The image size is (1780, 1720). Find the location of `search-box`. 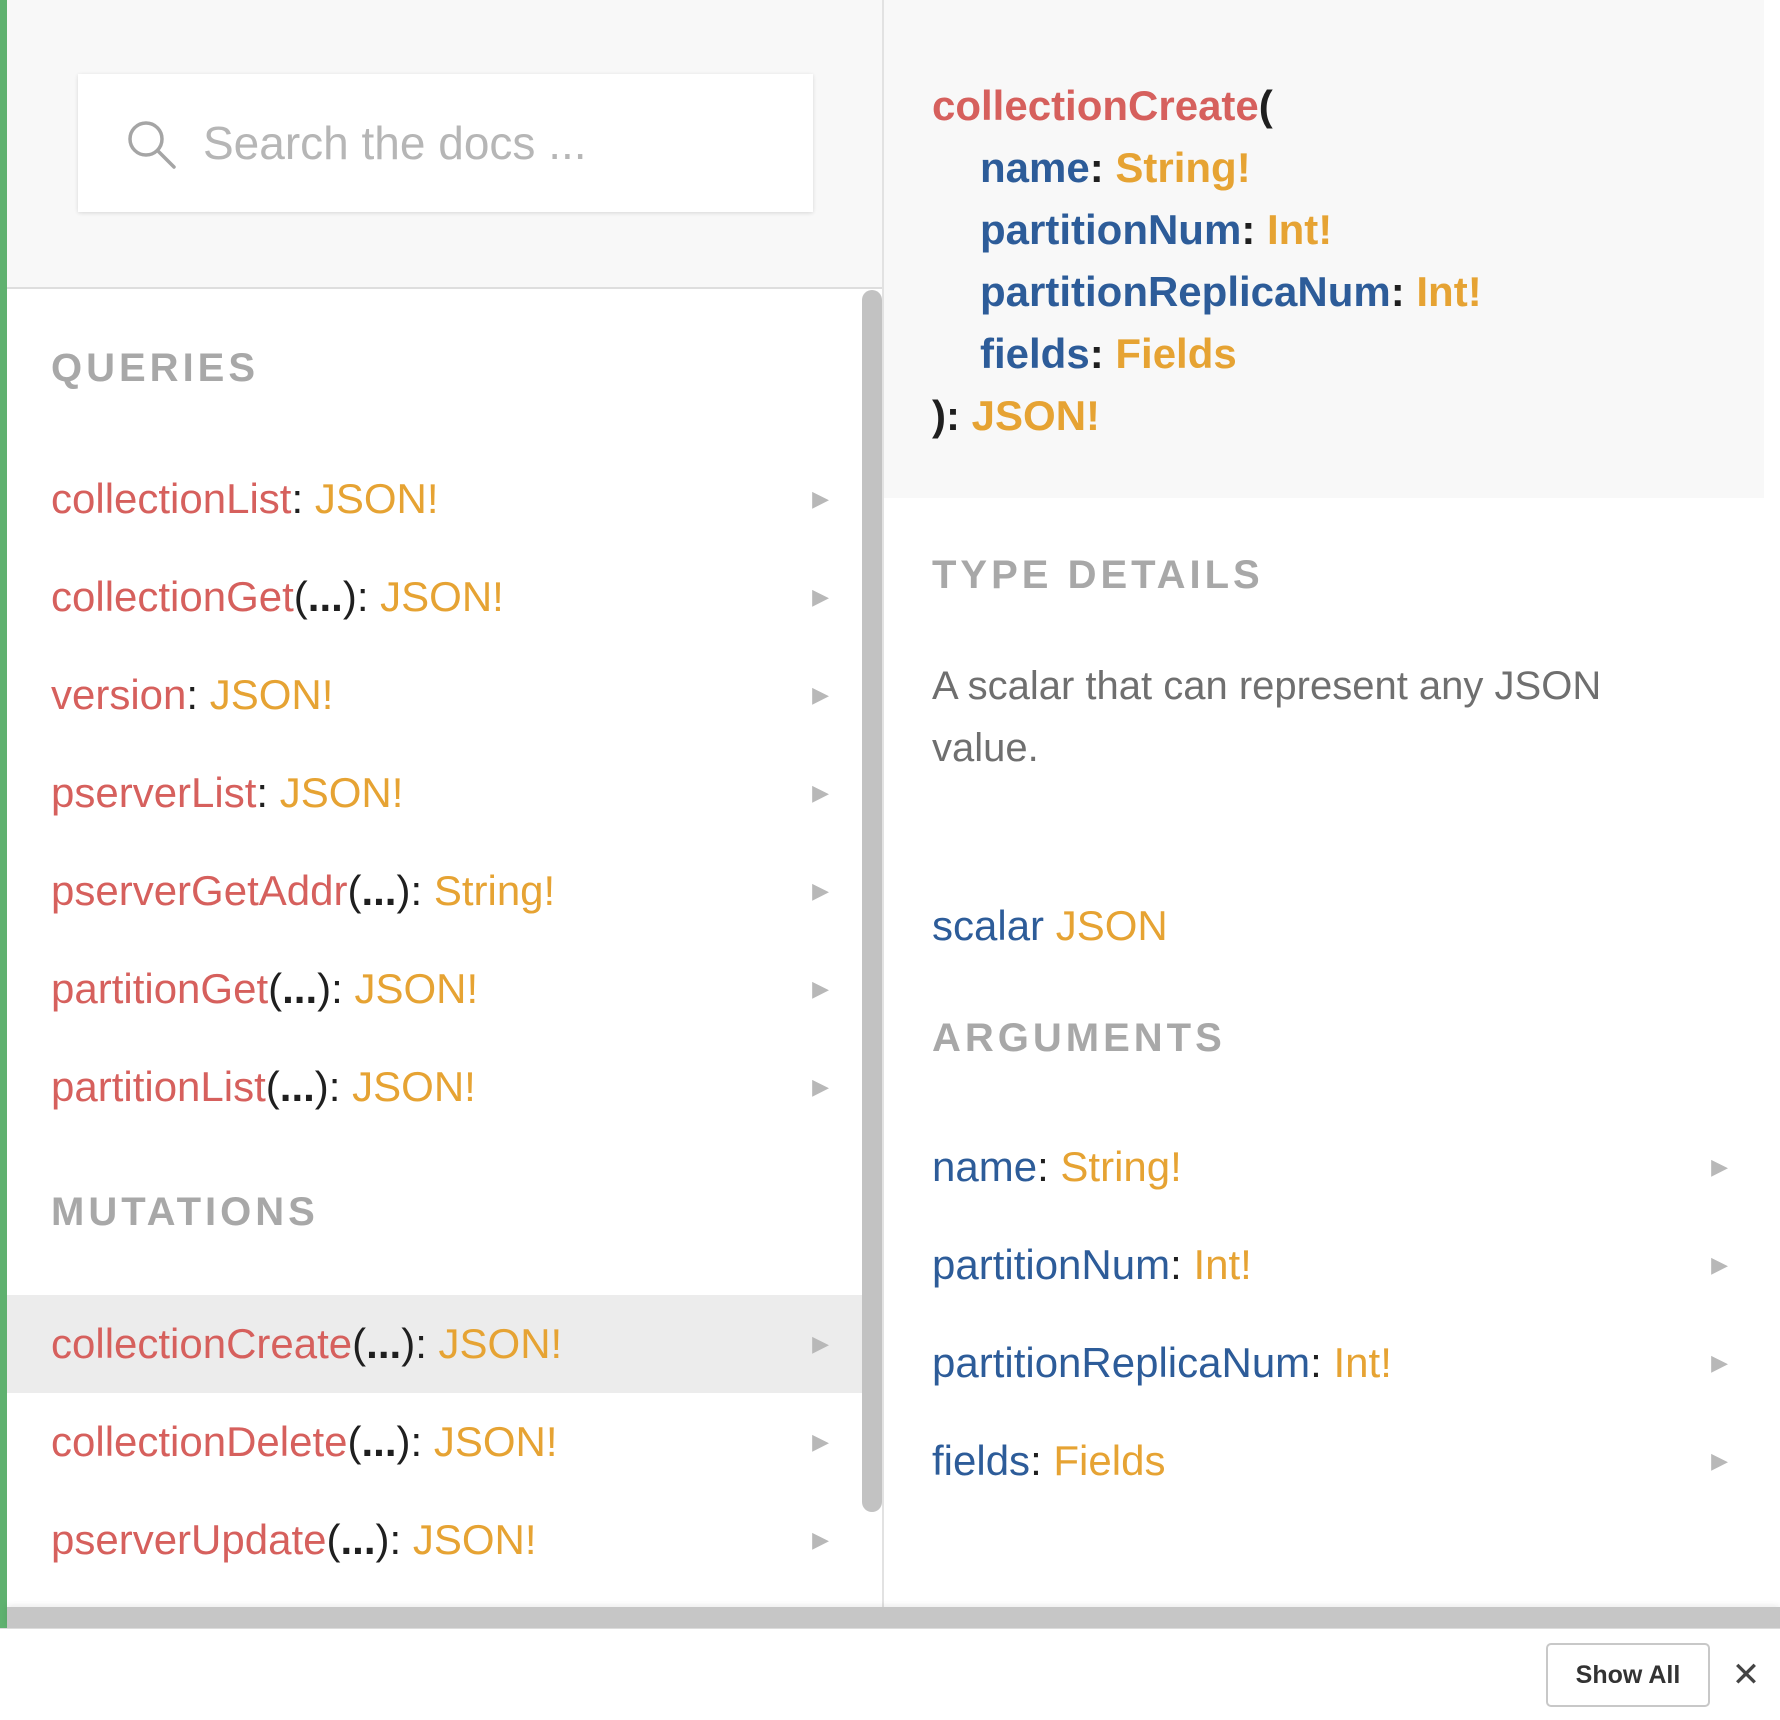

search-box is located at coordinates (445, 143).